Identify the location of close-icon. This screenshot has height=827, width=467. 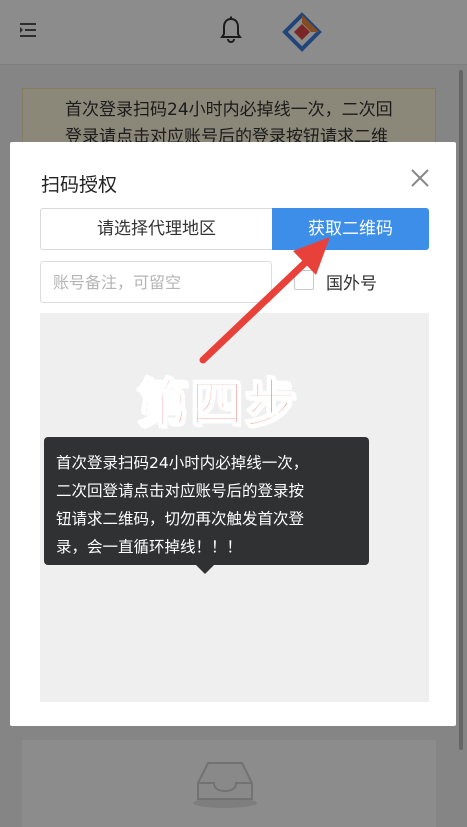
(420, 178).